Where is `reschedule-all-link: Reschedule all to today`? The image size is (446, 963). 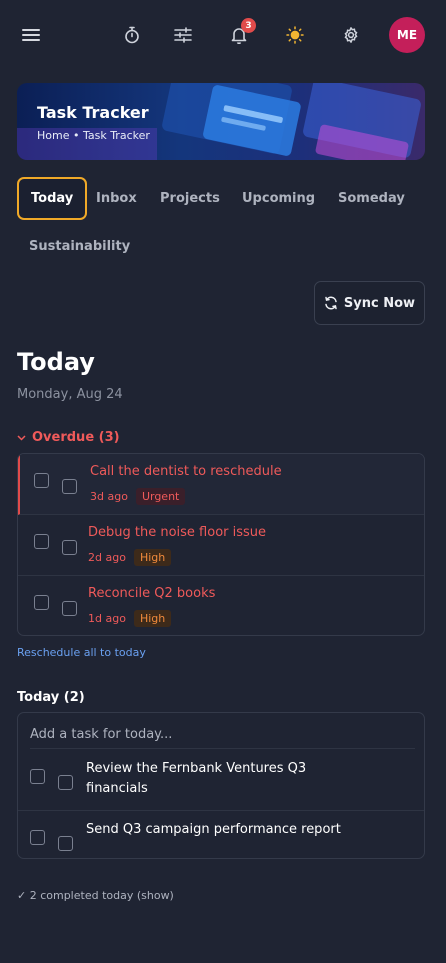
reschedule-all-link: Reschedule all to today is located at coordinates (81, 652).